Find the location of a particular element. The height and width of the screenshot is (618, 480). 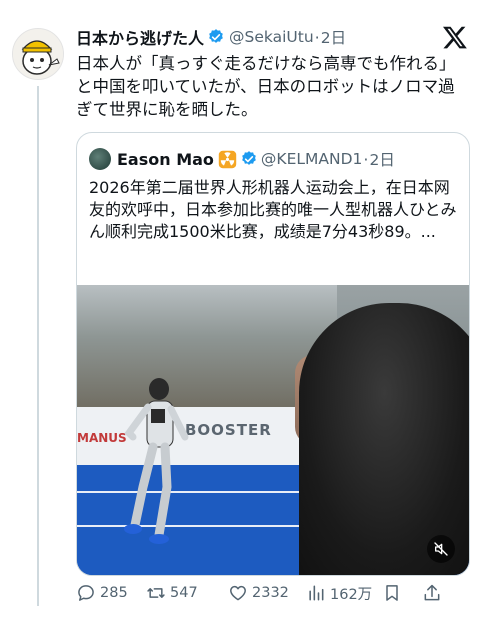

radioactive-emoji-icon is located at coordinates (227, 159).